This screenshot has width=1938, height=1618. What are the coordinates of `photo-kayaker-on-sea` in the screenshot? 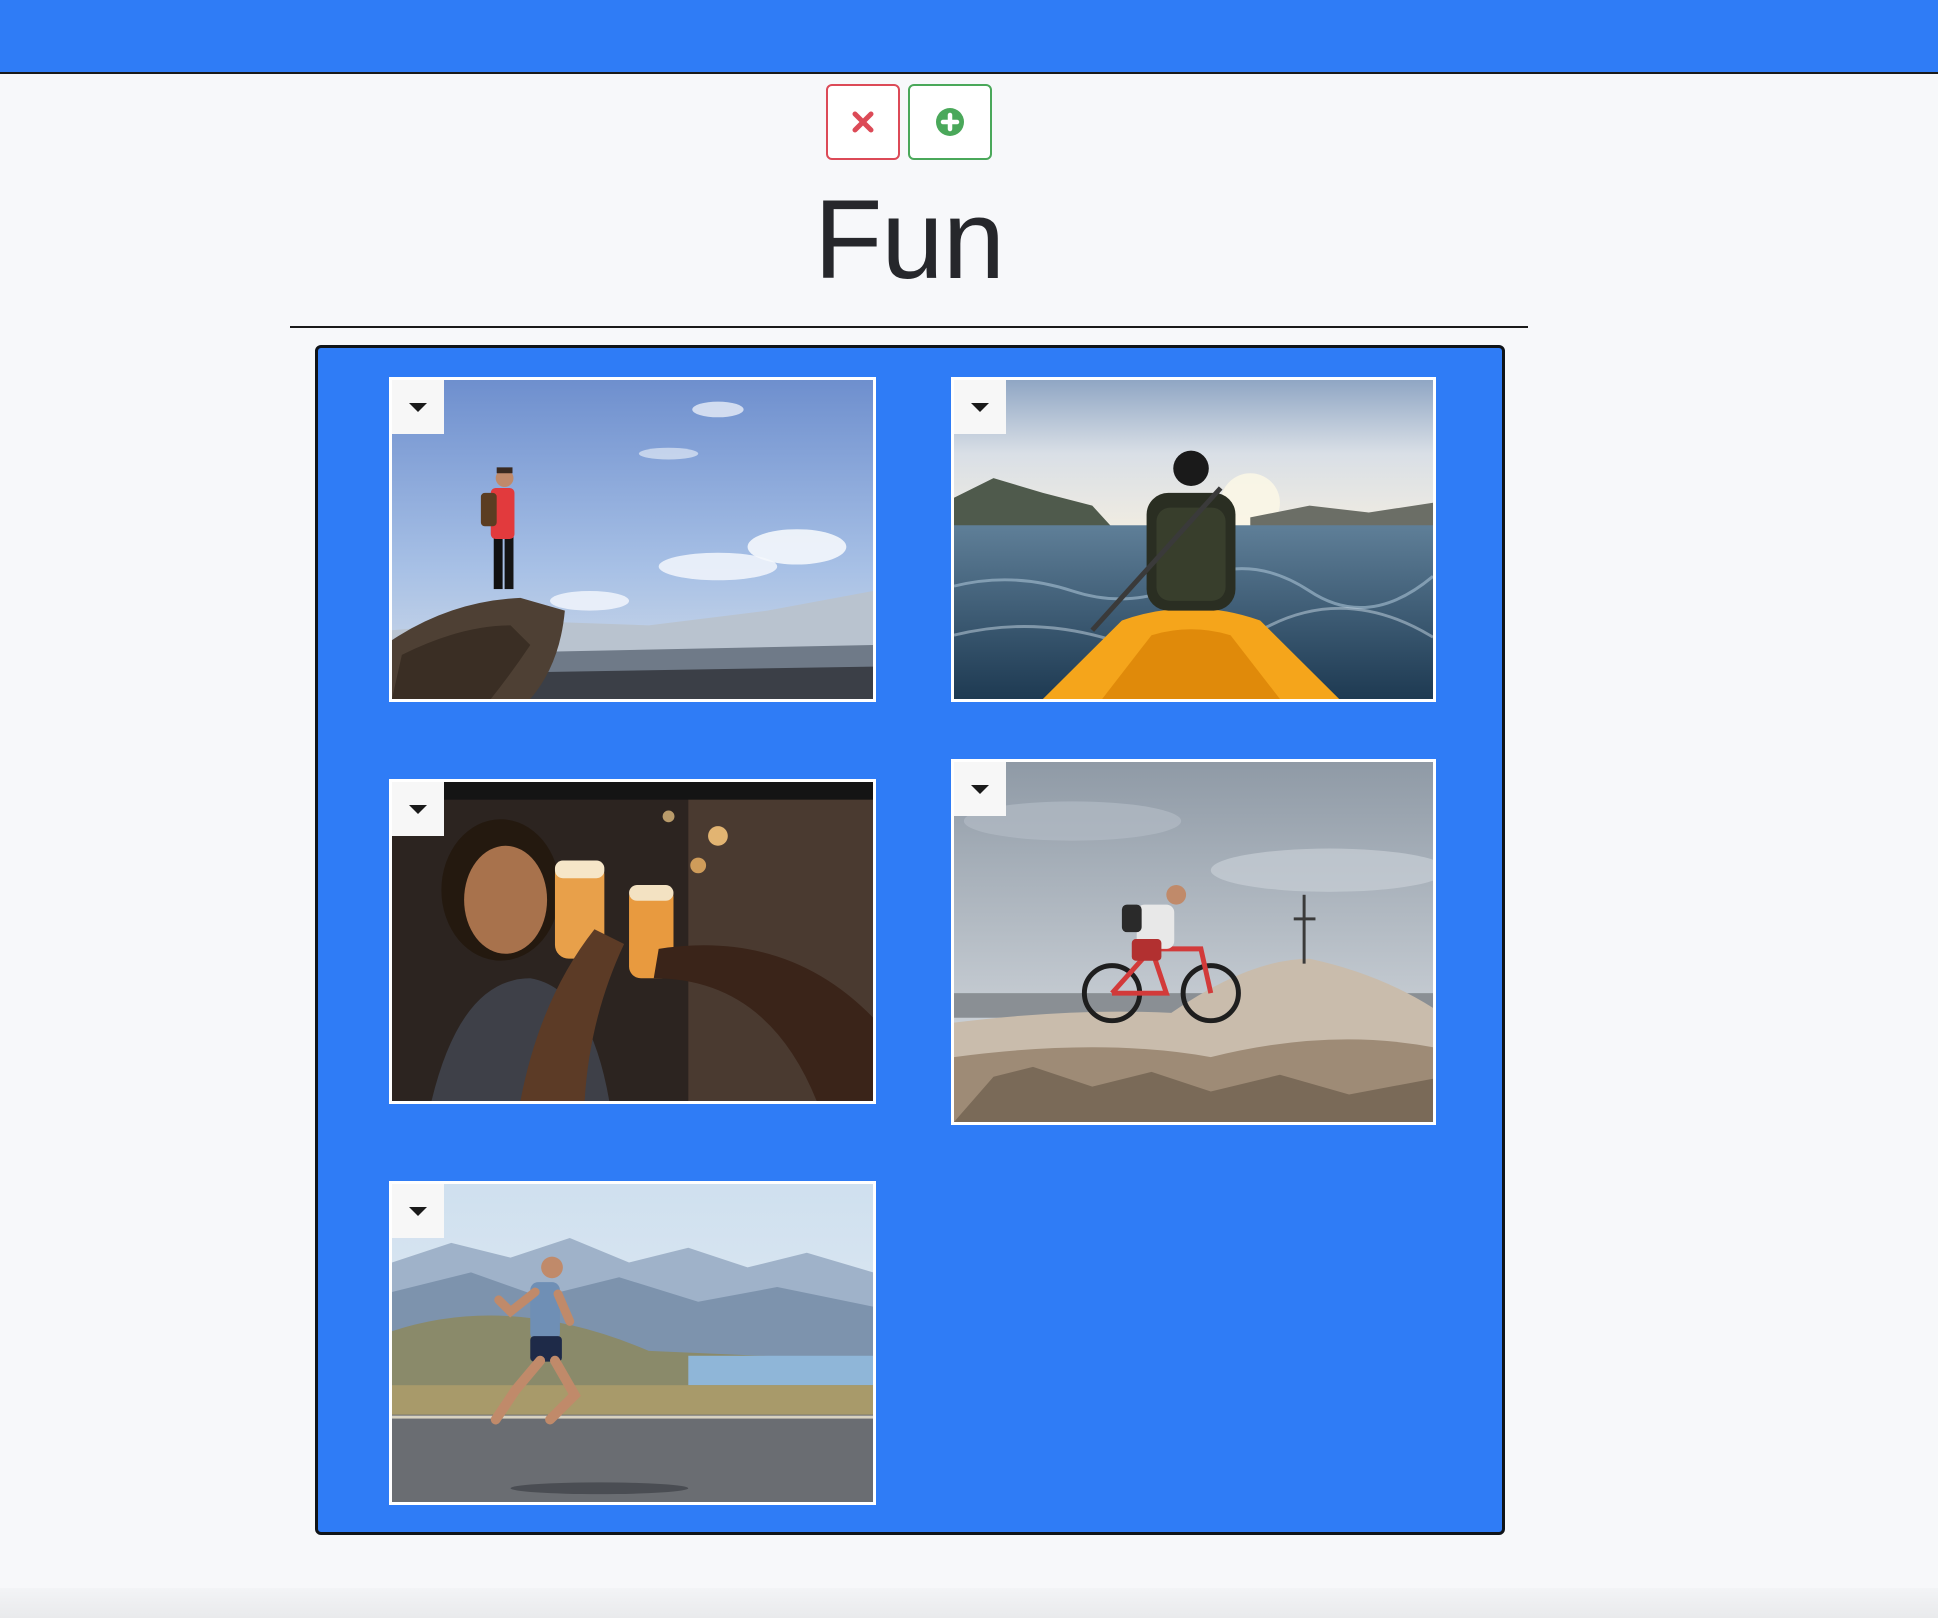 It's located at (1193, 539).